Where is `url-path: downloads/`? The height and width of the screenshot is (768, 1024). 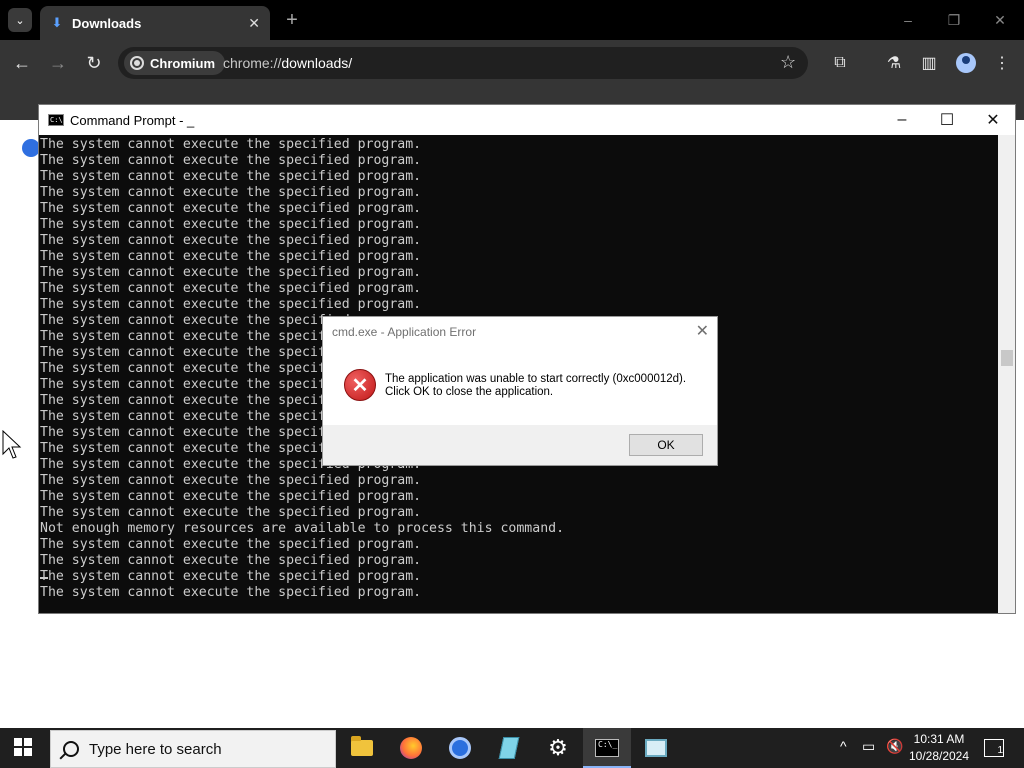 url-path: downloads/ is located at coordinates (317, 63).